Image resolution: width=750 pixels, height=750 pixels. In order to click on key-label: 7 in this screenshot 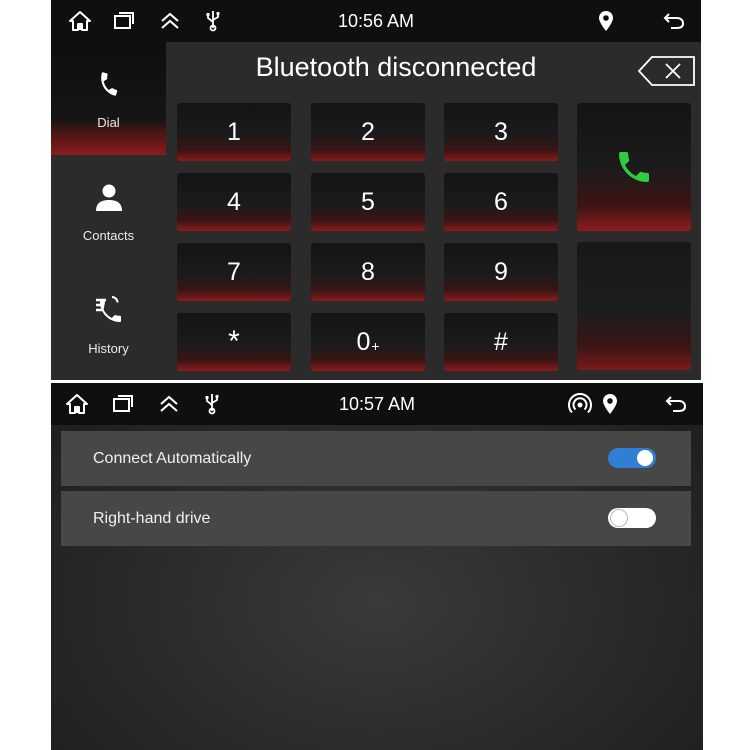, I will do `click(234, 271)`.